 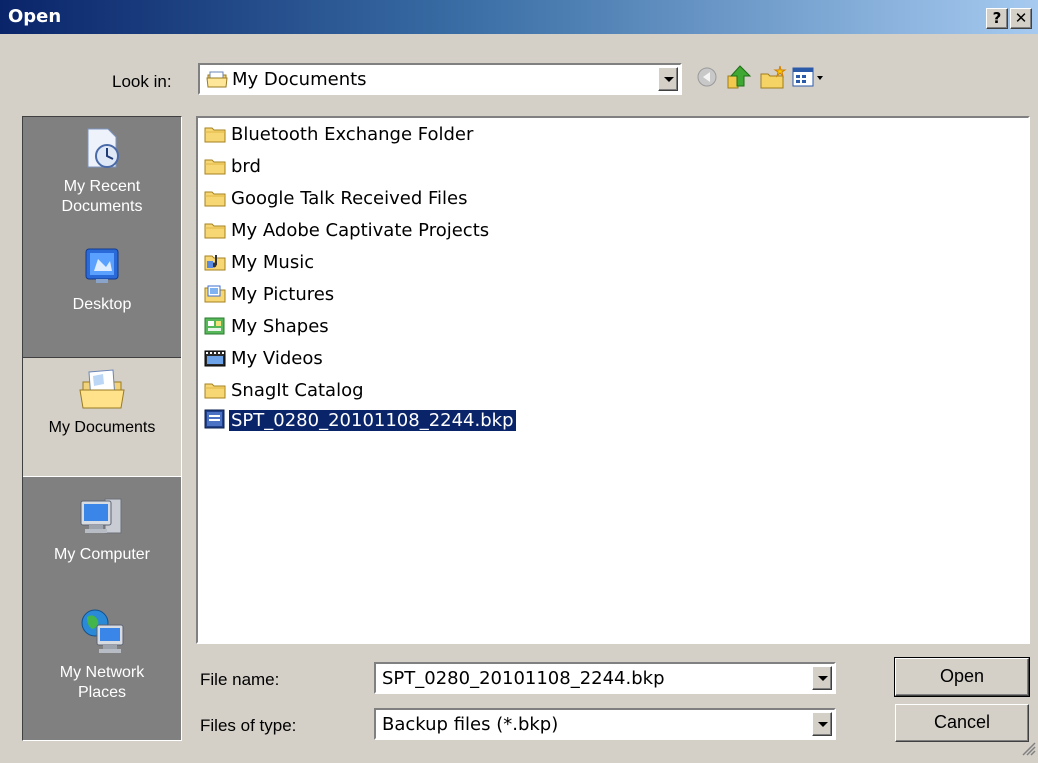 I want to click on list-item: Bluetooth Exchange Folder, so click(x=339, y=134).